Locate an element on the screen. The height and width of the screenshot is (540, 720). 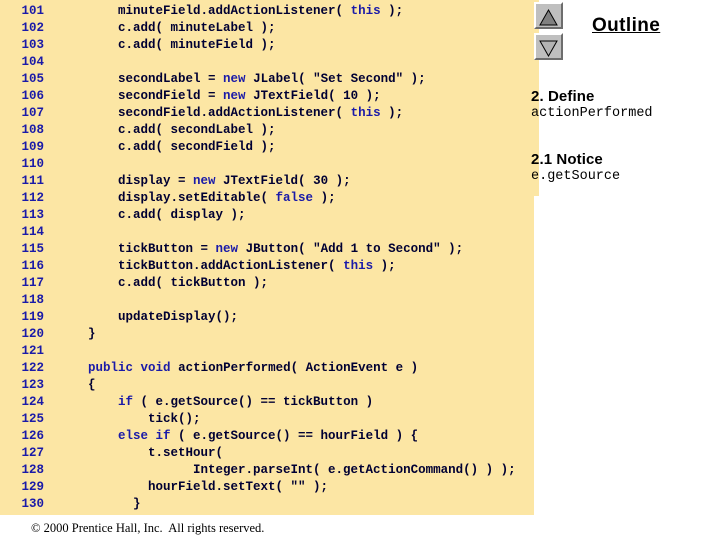
code-line-number: 128 is located at coordinates (32, 470).